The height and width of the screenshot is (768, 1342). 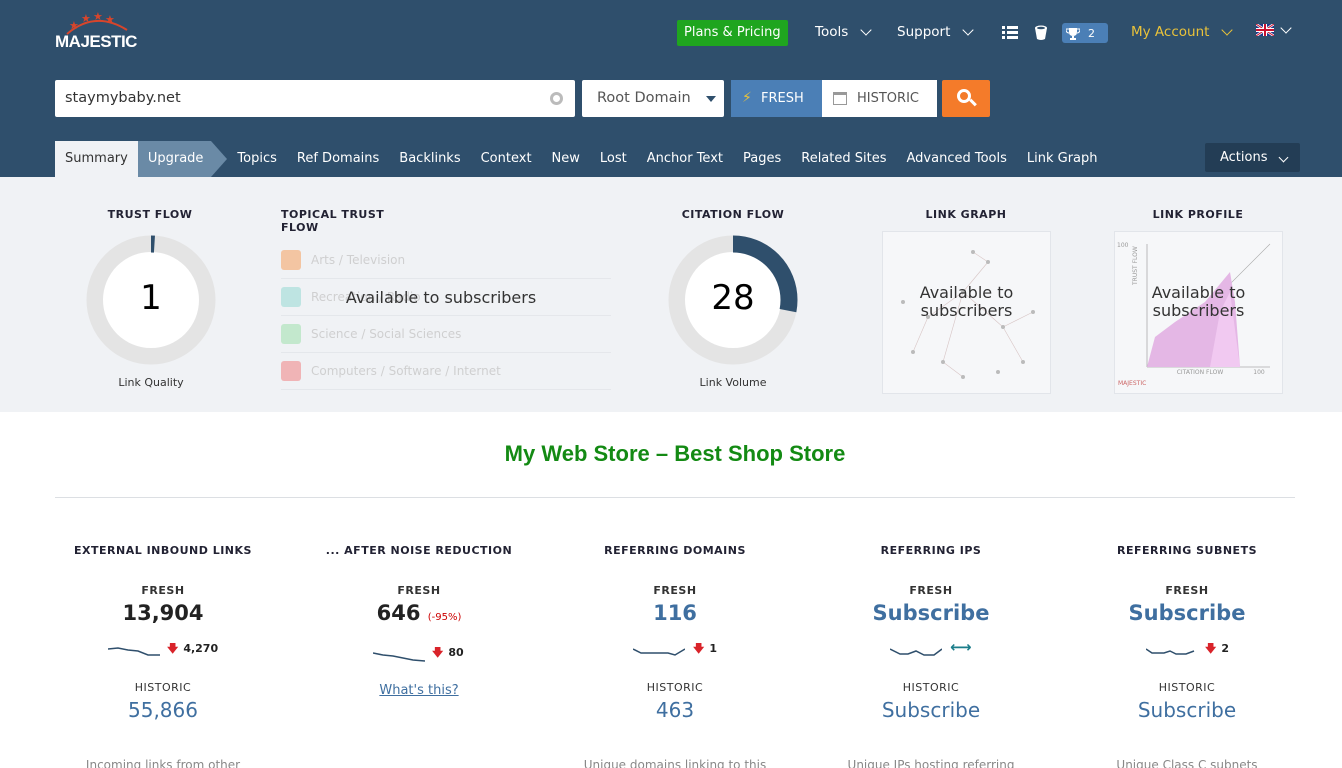 What do you see at coordinates (957, 159) in the screenshot?
I see `tab-advanced-tools: Advanced Tools` at bounding box center [957, 159].